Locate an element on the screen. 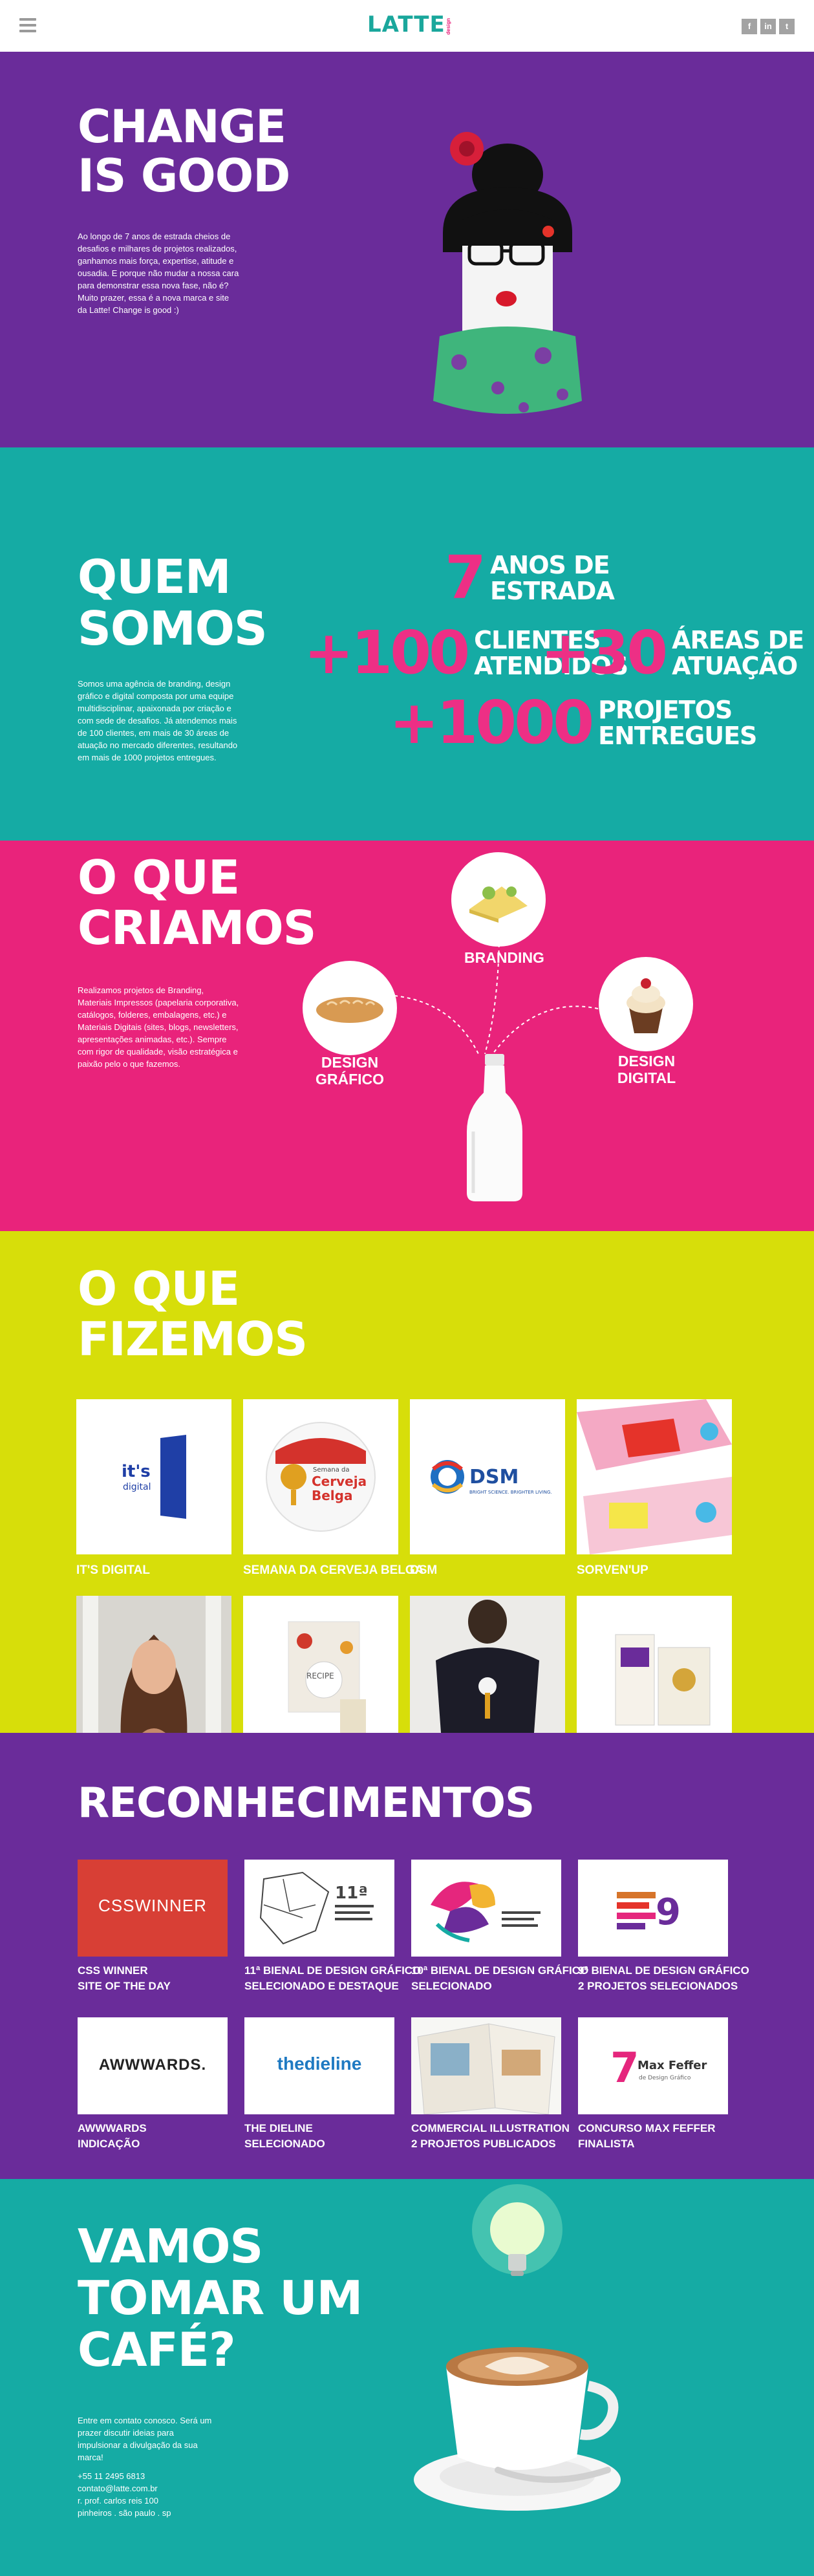  packaging-photo is located at coordinates (655, 1665).